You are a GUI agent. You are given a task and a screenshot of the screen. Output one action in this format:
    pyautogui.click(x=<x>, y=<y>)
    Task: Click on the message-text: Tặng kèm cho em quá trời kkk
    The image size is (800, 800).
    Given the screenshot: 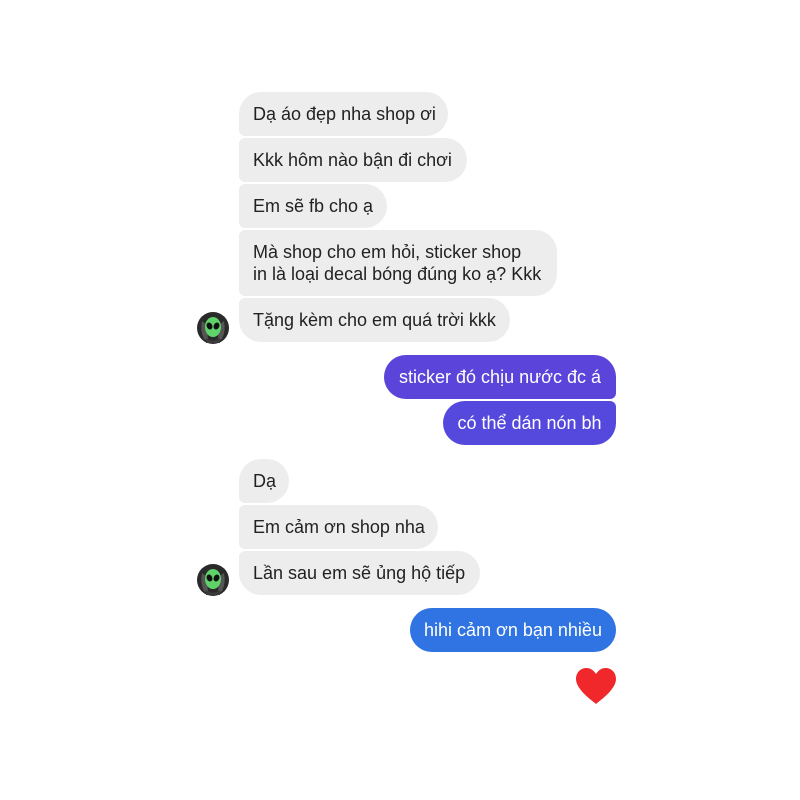 What is the action you would take?
    pyautogui.click(x=374, y=320)
    